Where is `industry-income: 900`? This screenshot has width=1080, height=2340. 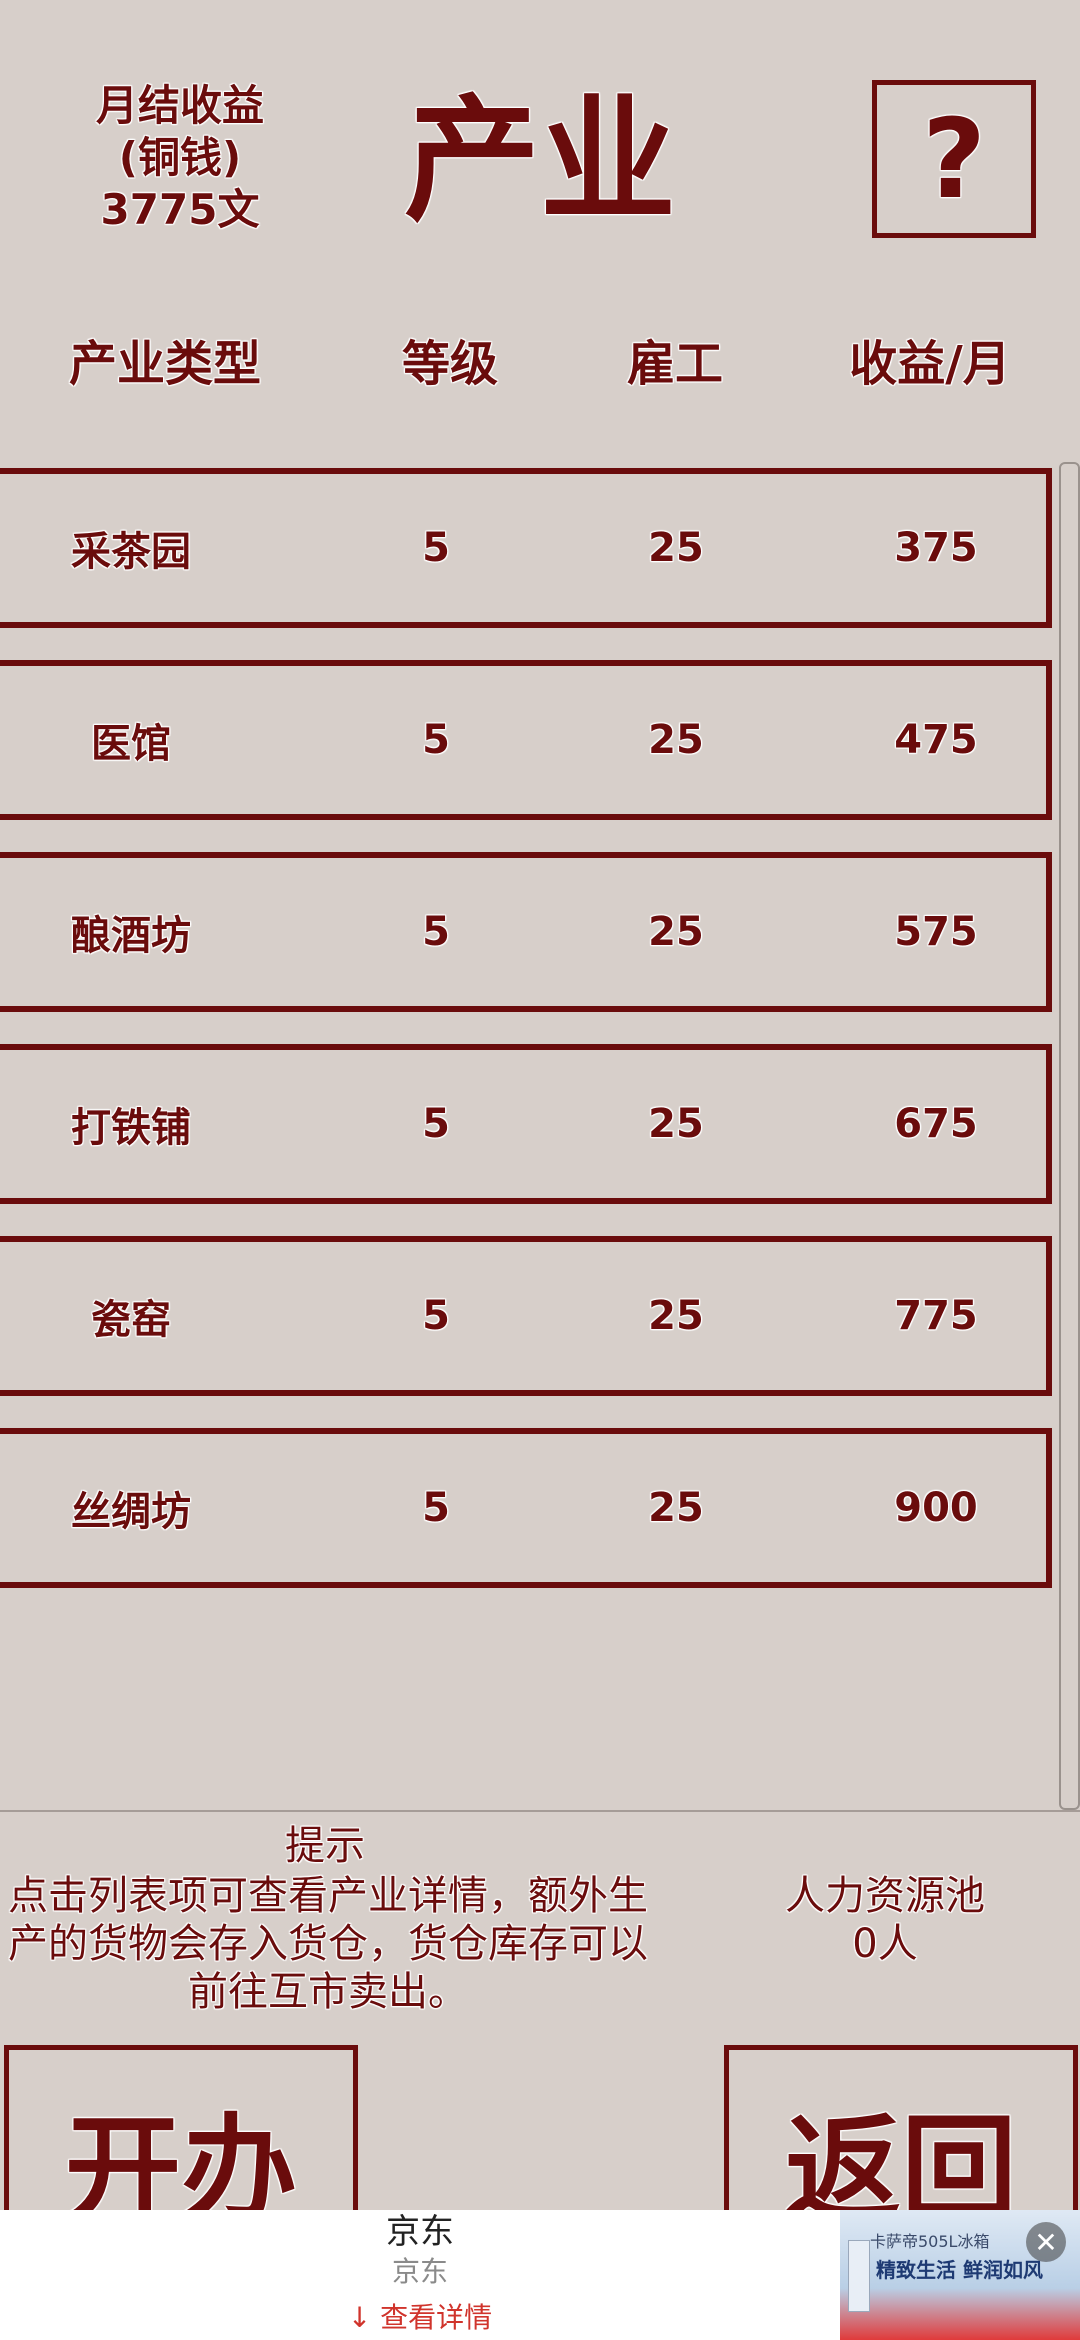
industry-income: 900 is located at coordinates (936, 1508).